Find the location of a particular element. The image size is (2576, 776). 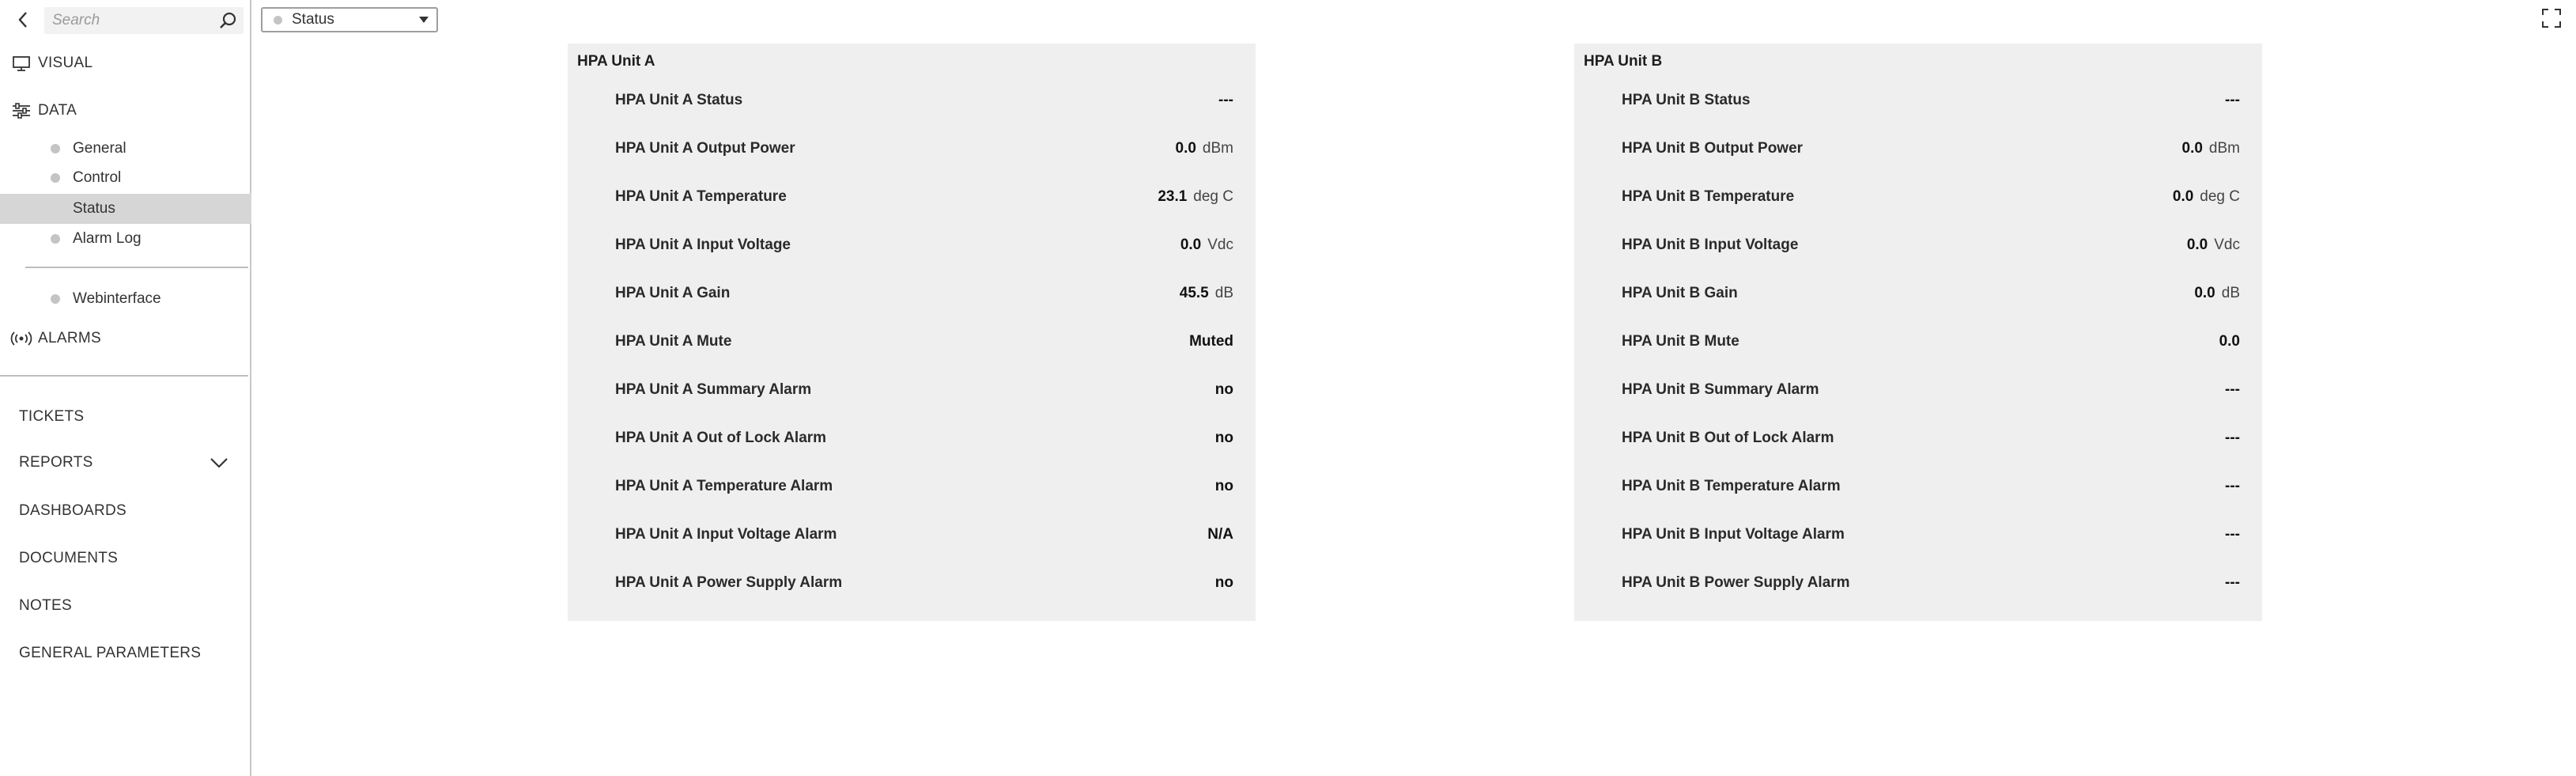

status-row-label: HPA Unit B Power Supply Alarm is located at coordinates (1736, 582).